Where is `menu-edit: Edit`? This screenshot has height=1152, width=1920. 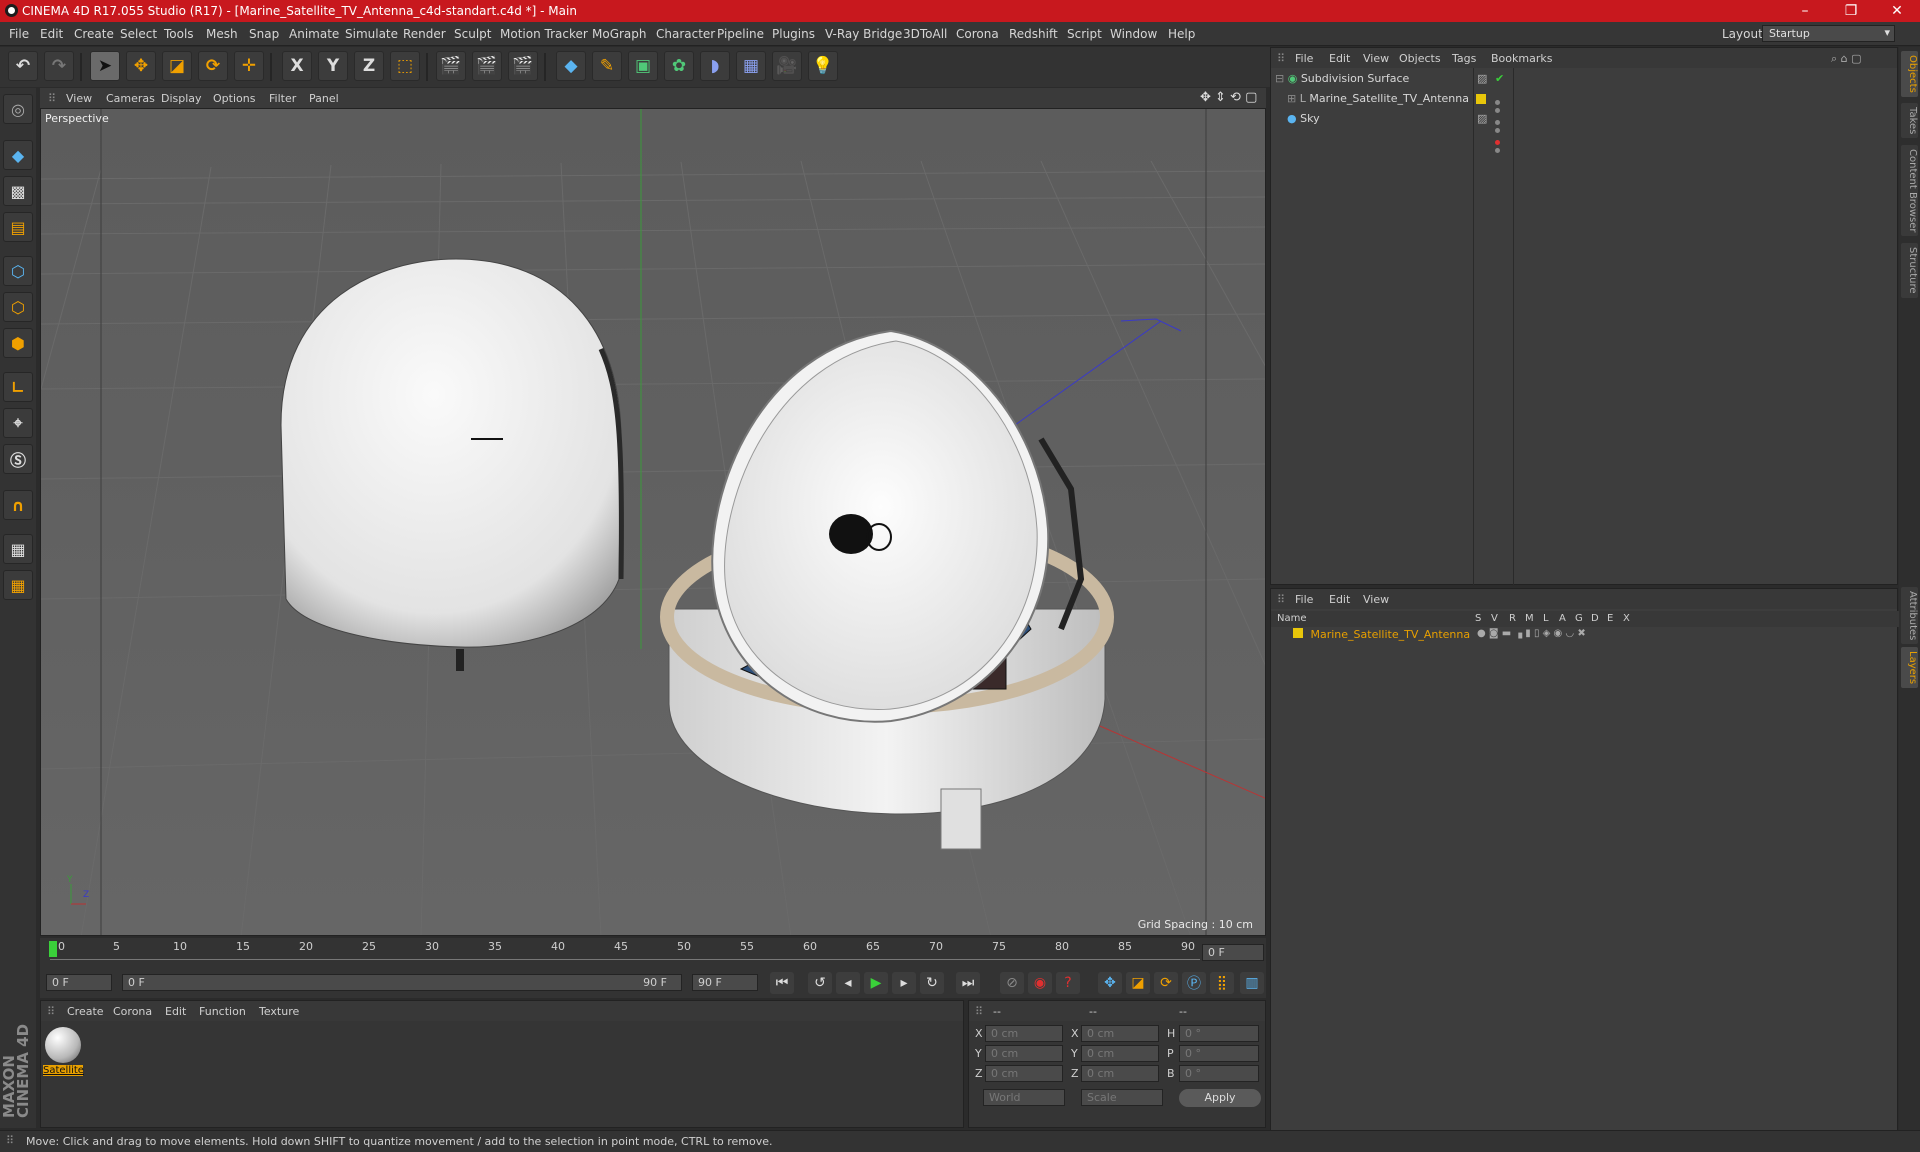
menu-edit: Edit is located at coordinates (51, 34).